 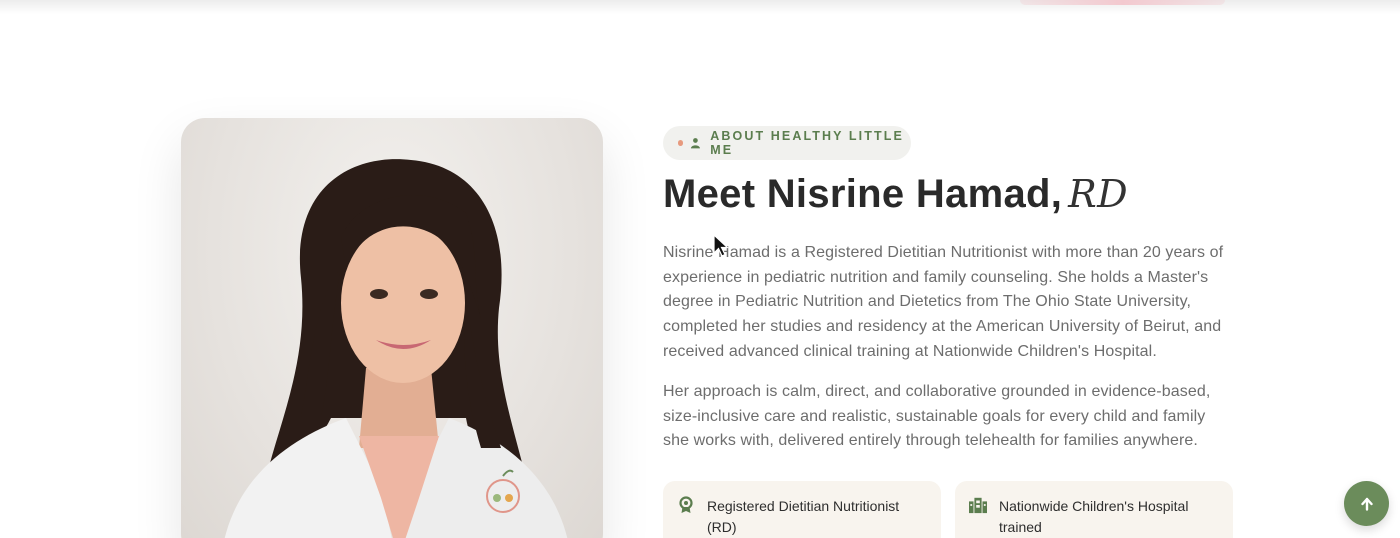 What do you see at coordinates (863, 194) in the screenshot?
I see `heading-name: Meet Nisrine Hamad,` at bounding box center [863, 194].